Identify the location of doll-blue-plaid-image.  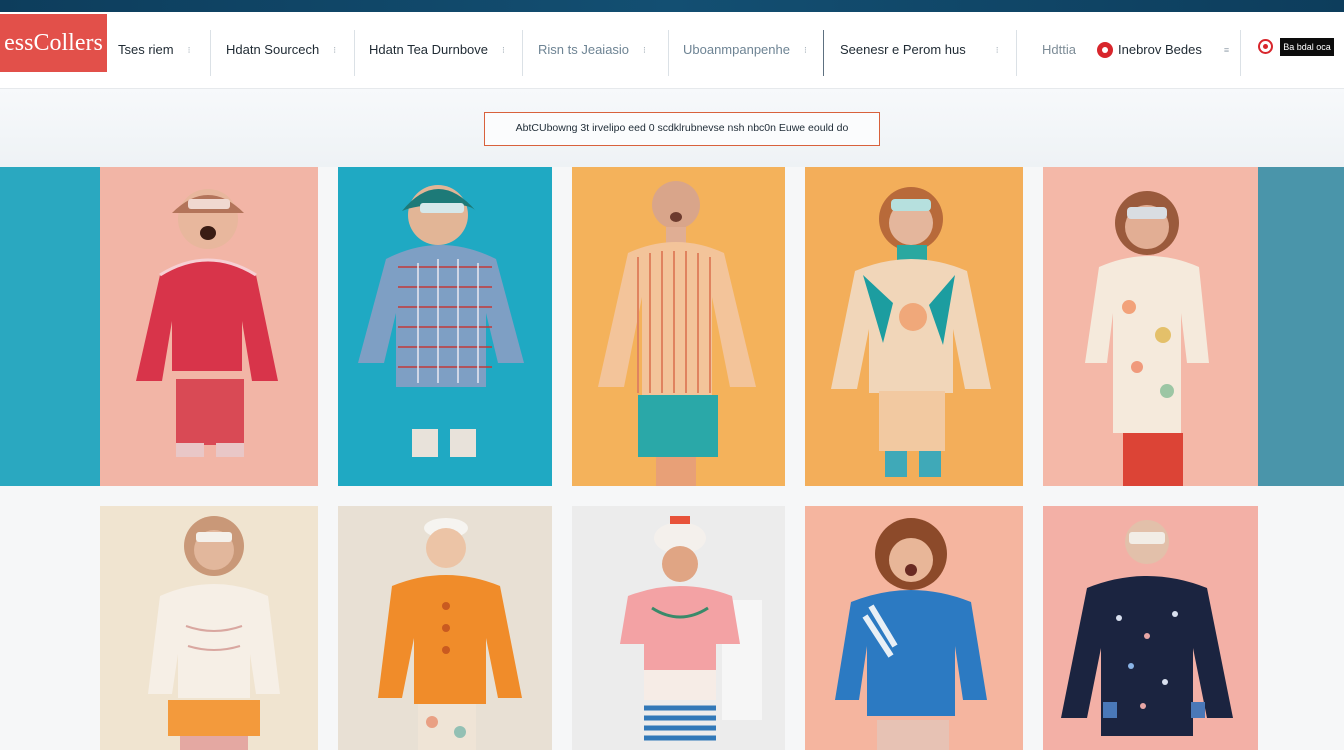
(445, 326).